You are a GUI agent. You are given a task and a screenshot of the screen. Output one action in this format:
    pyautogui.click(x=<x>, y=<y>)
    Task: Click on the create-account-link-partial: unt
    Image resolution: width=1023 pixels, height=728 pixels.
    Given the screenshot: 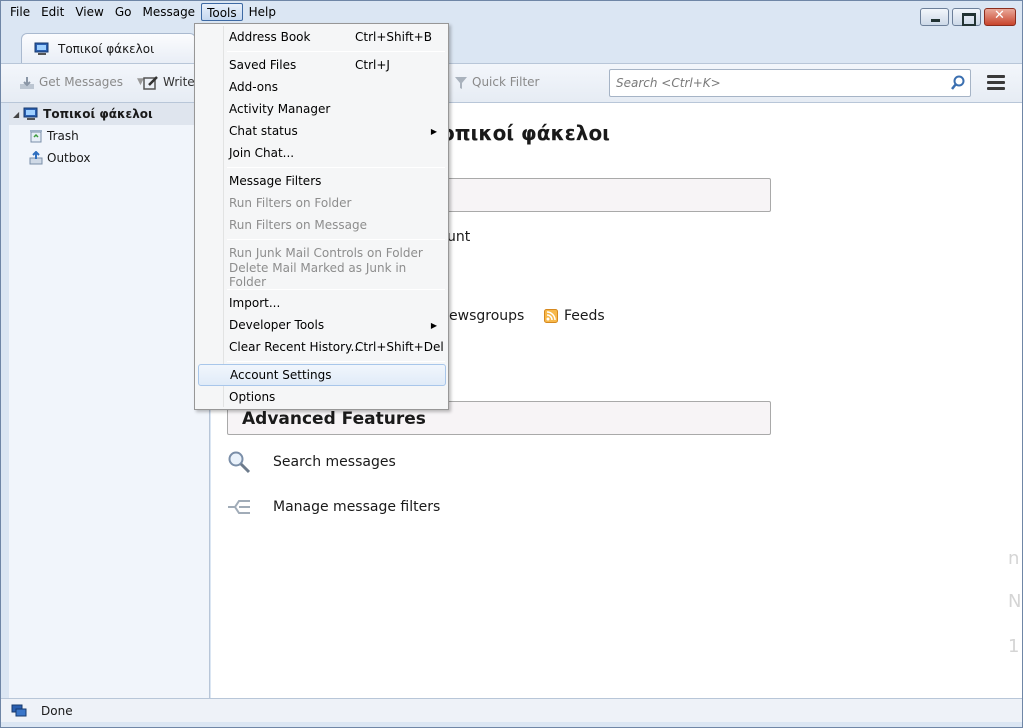 What is the action you would take?
    pyautogui.click(x=458, y=237)
    